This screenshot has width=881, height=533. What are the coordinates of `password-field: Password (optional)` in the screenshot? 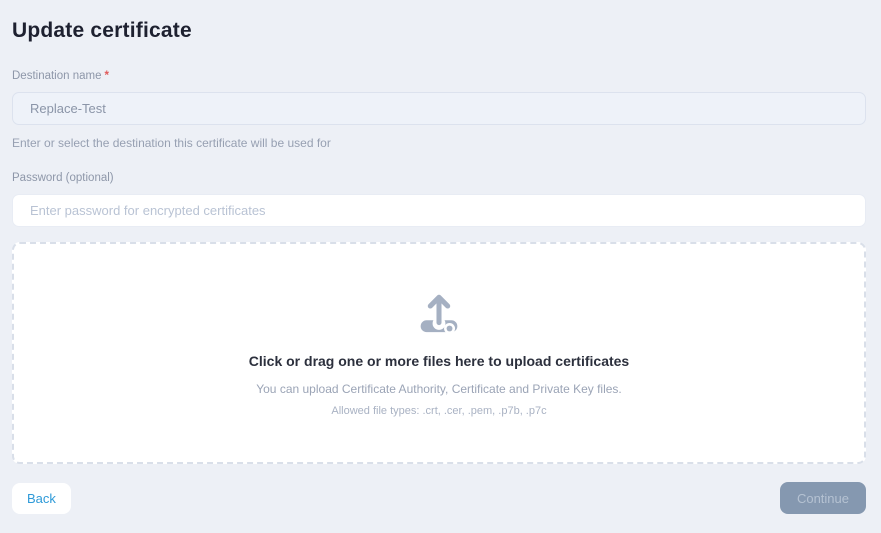 It's located at (439, 199).